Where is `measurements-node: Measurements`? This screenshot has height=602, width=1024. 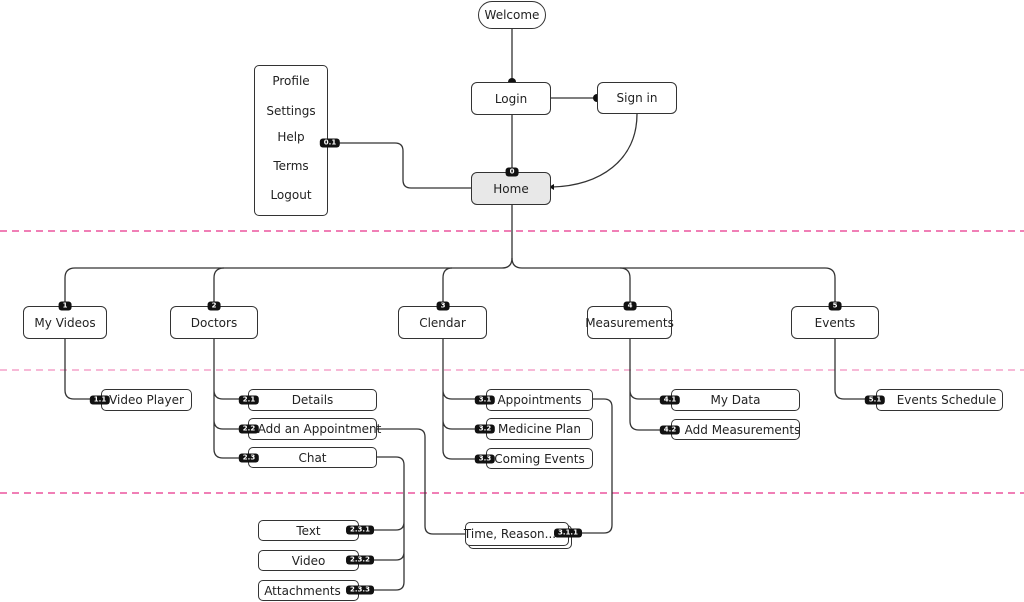 measurements-node: Measurements is located at coordinates (629, 322).